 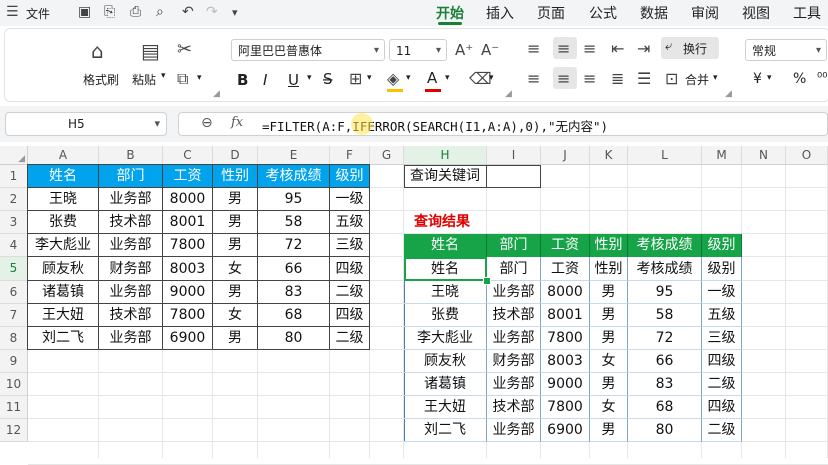 I want to click on source-cell: 6900, so click(x=188, y=338).